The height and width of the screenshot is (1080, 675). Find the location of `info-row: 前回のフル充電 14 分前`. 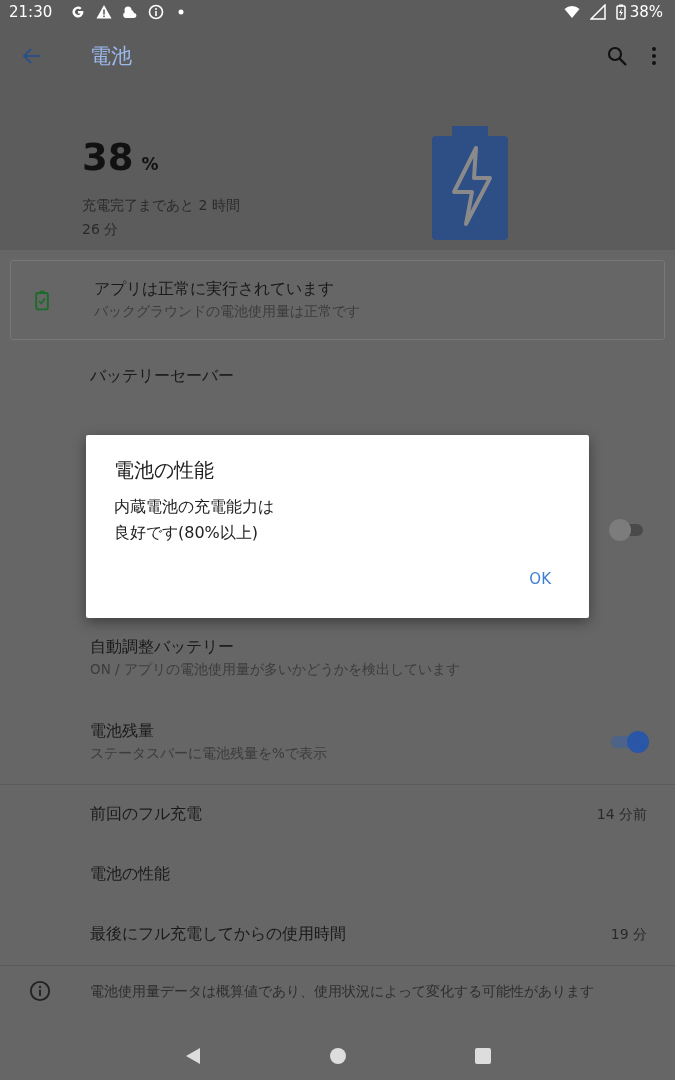

info-row: 前回のフル充電 14 分前 is located at coordinates (337, 814).